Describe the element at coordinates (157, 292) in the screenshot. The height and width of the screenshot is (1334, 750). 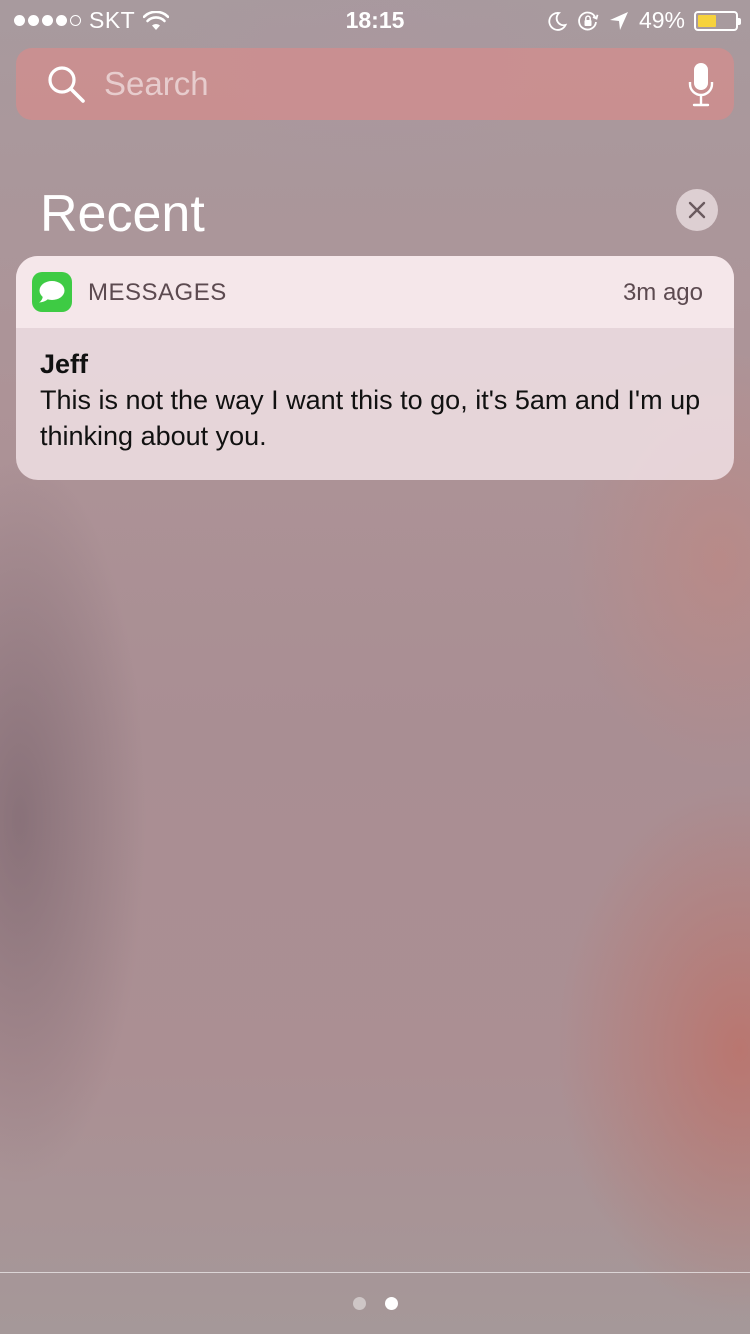
I see `notification-app-name: MESSAGES` at that location.